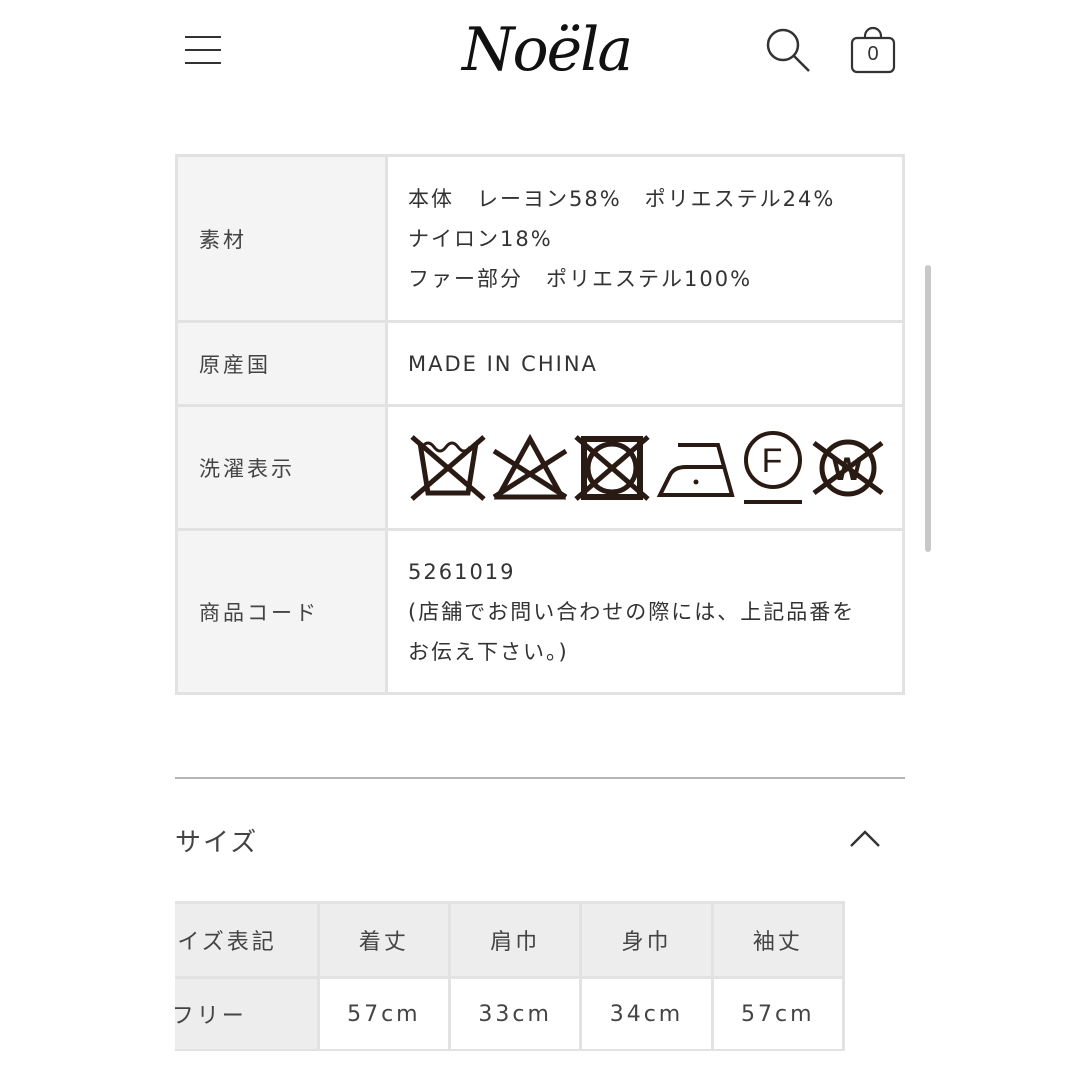 The width and height of the screenshot is (1080, 1080). What do you see at coordinates (646, 1013) in the screenshot?
I see `size-value-cell: 34cm` at bounding box center [646, 1013].